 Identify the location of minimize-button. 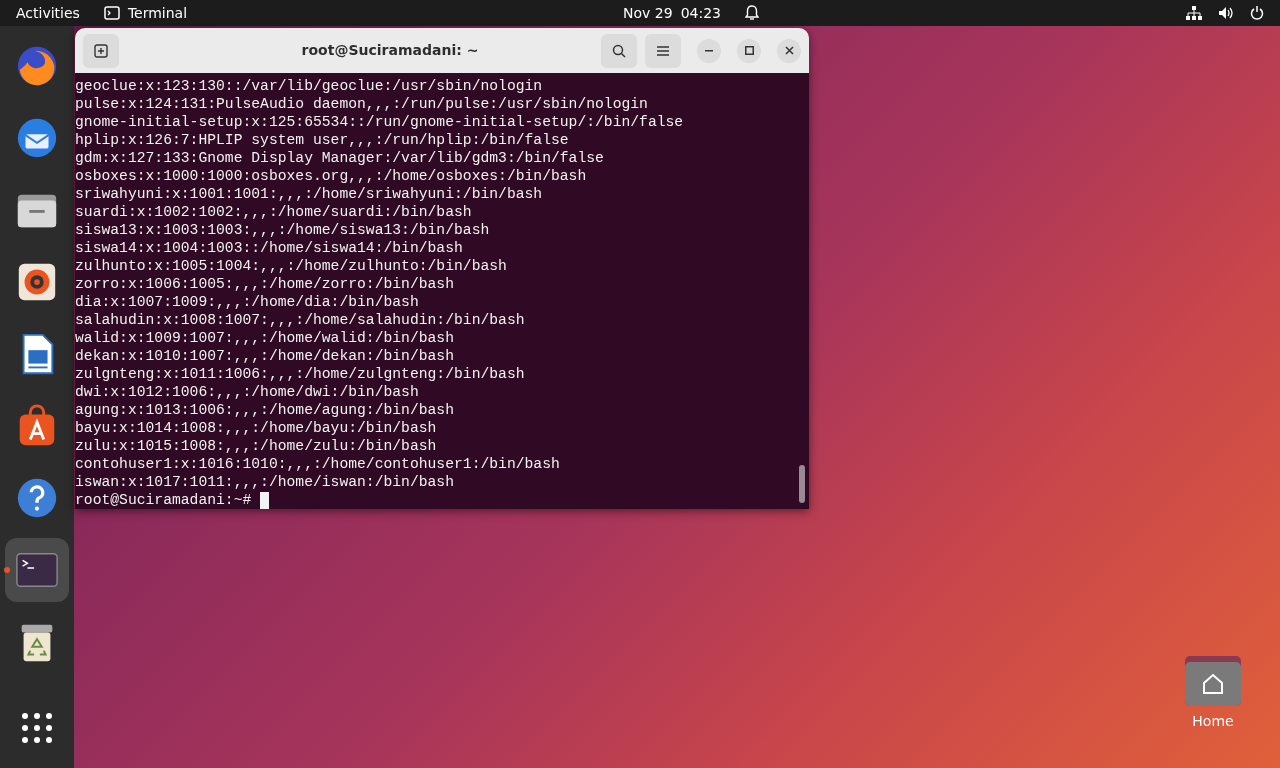
(709, 50).